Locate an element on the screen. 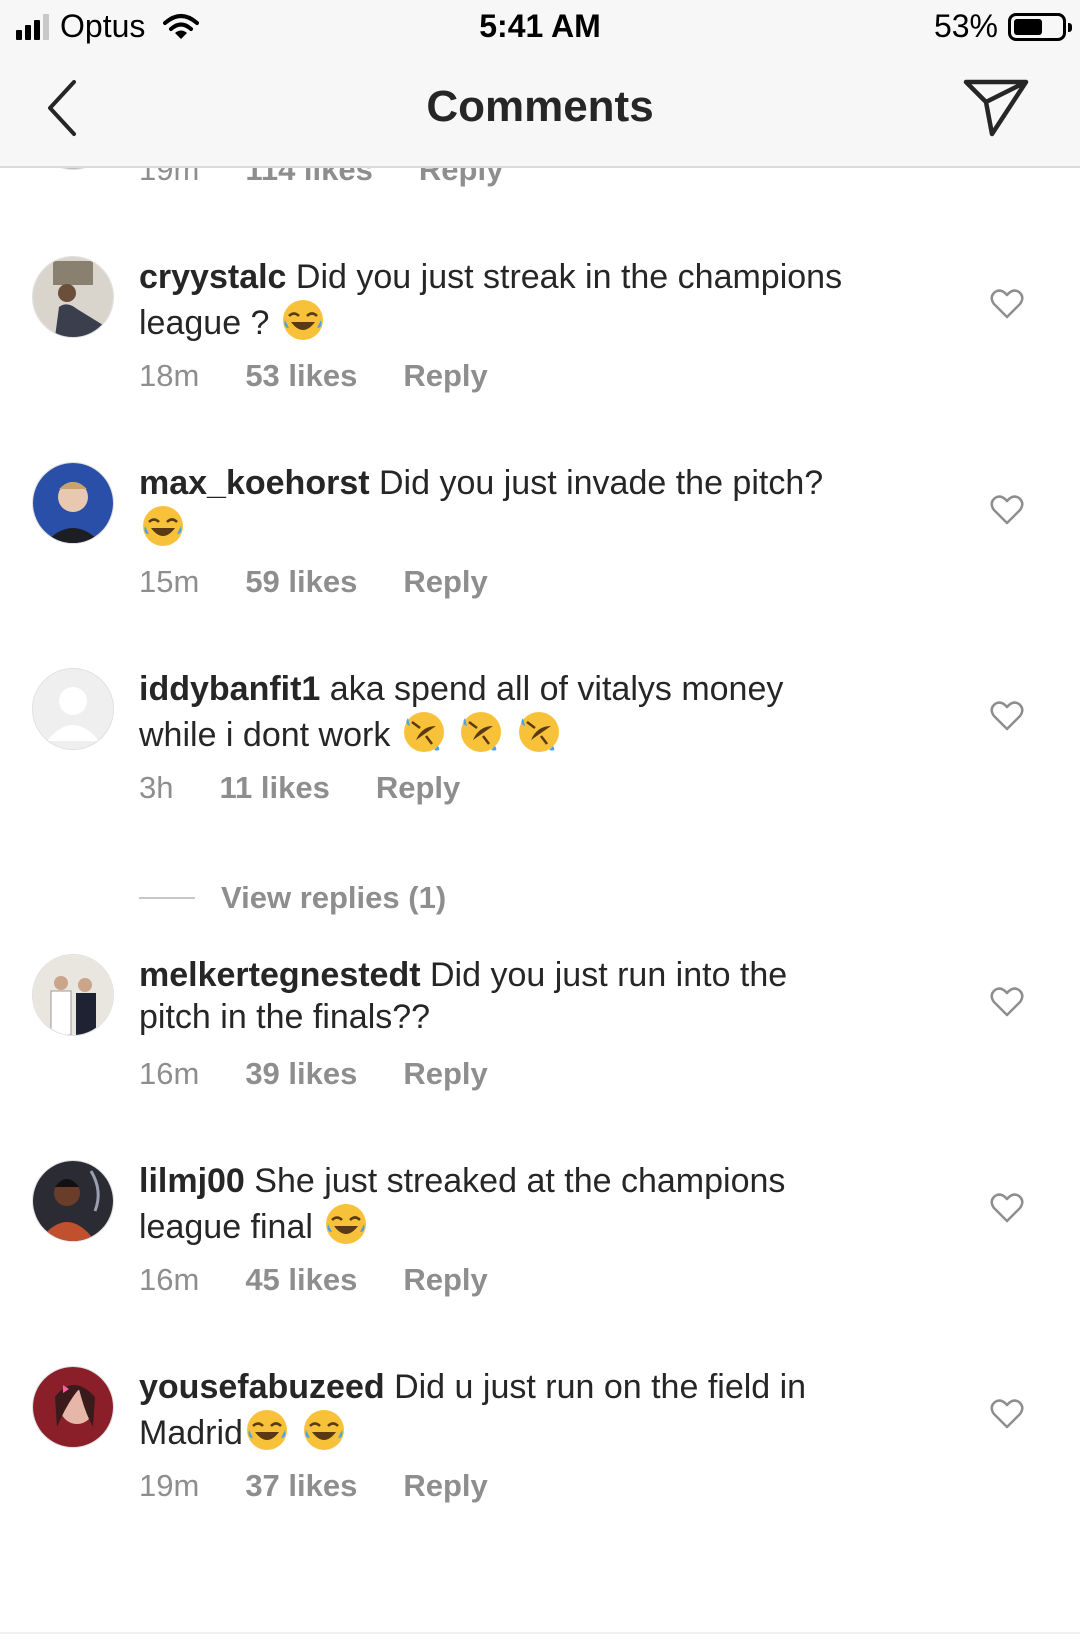  comment-username: yousefabuzeed is located at coordinates (262, 1387).